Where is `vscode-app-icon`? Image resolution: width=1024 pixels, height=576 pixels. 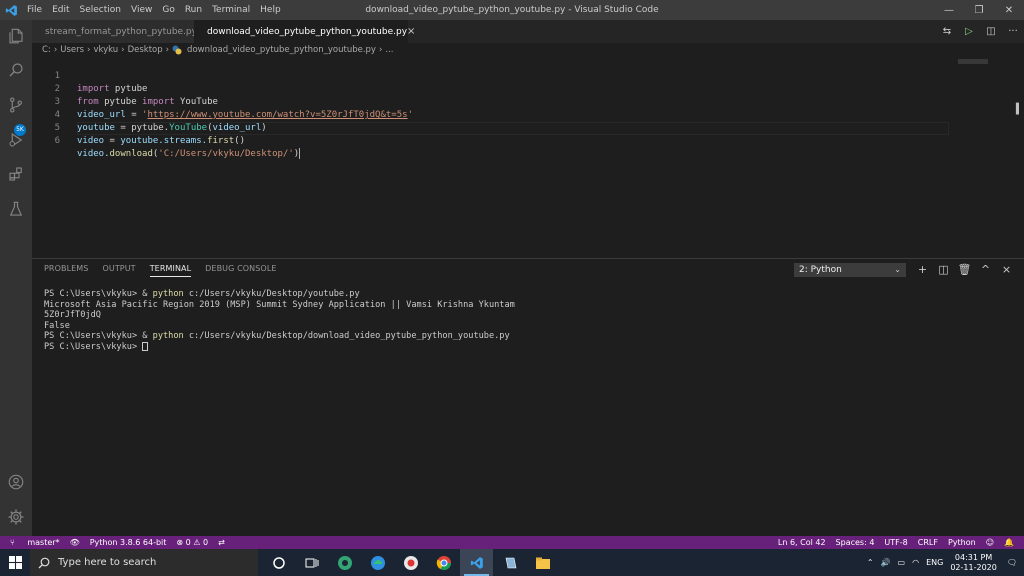
vscode-app-icon is located at coordinates (476, 562).